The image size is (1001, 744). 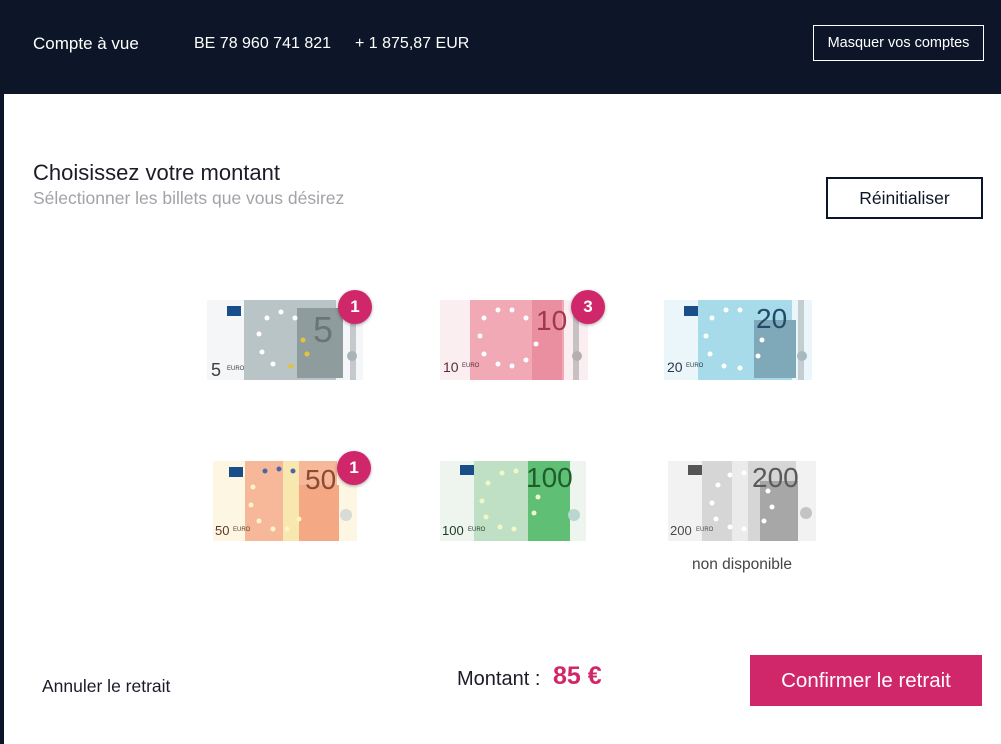 What do you see at coordinates (499, 679) in the screenshot?
I see `amount-label: Montant :` at bounding box center [499, 679].